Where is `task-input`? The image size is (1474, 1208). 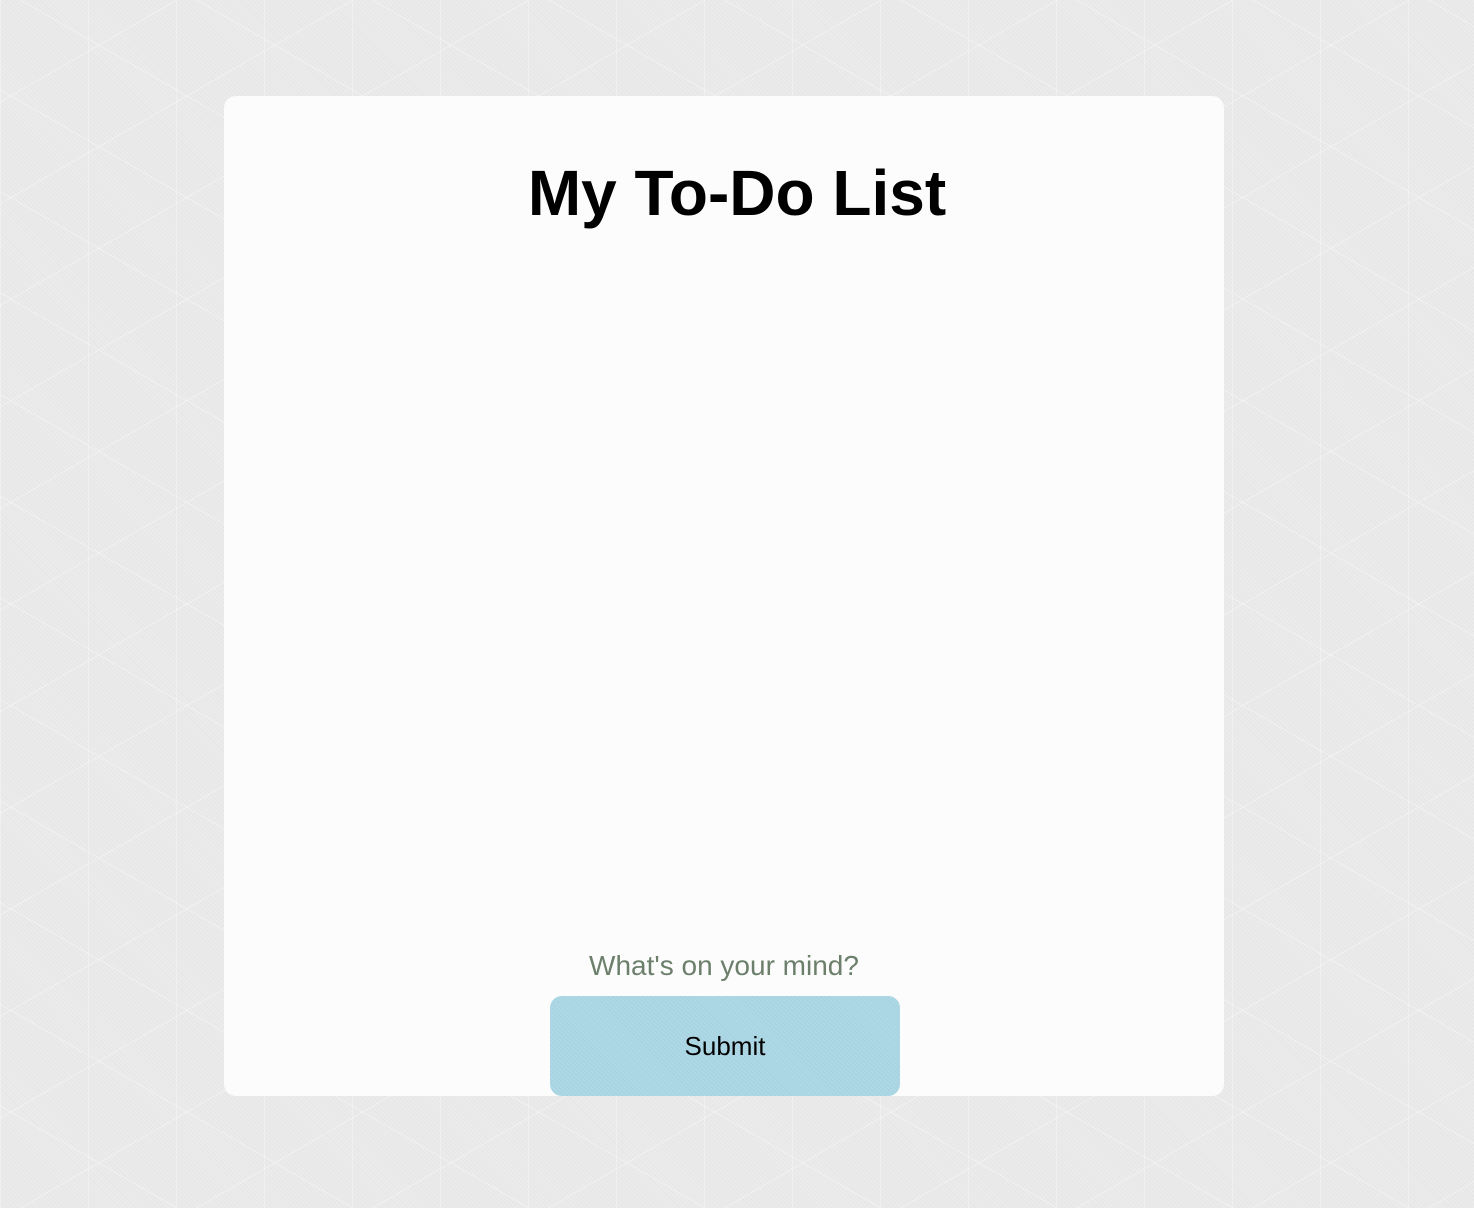
task-input is located at coordinates (724, 966).